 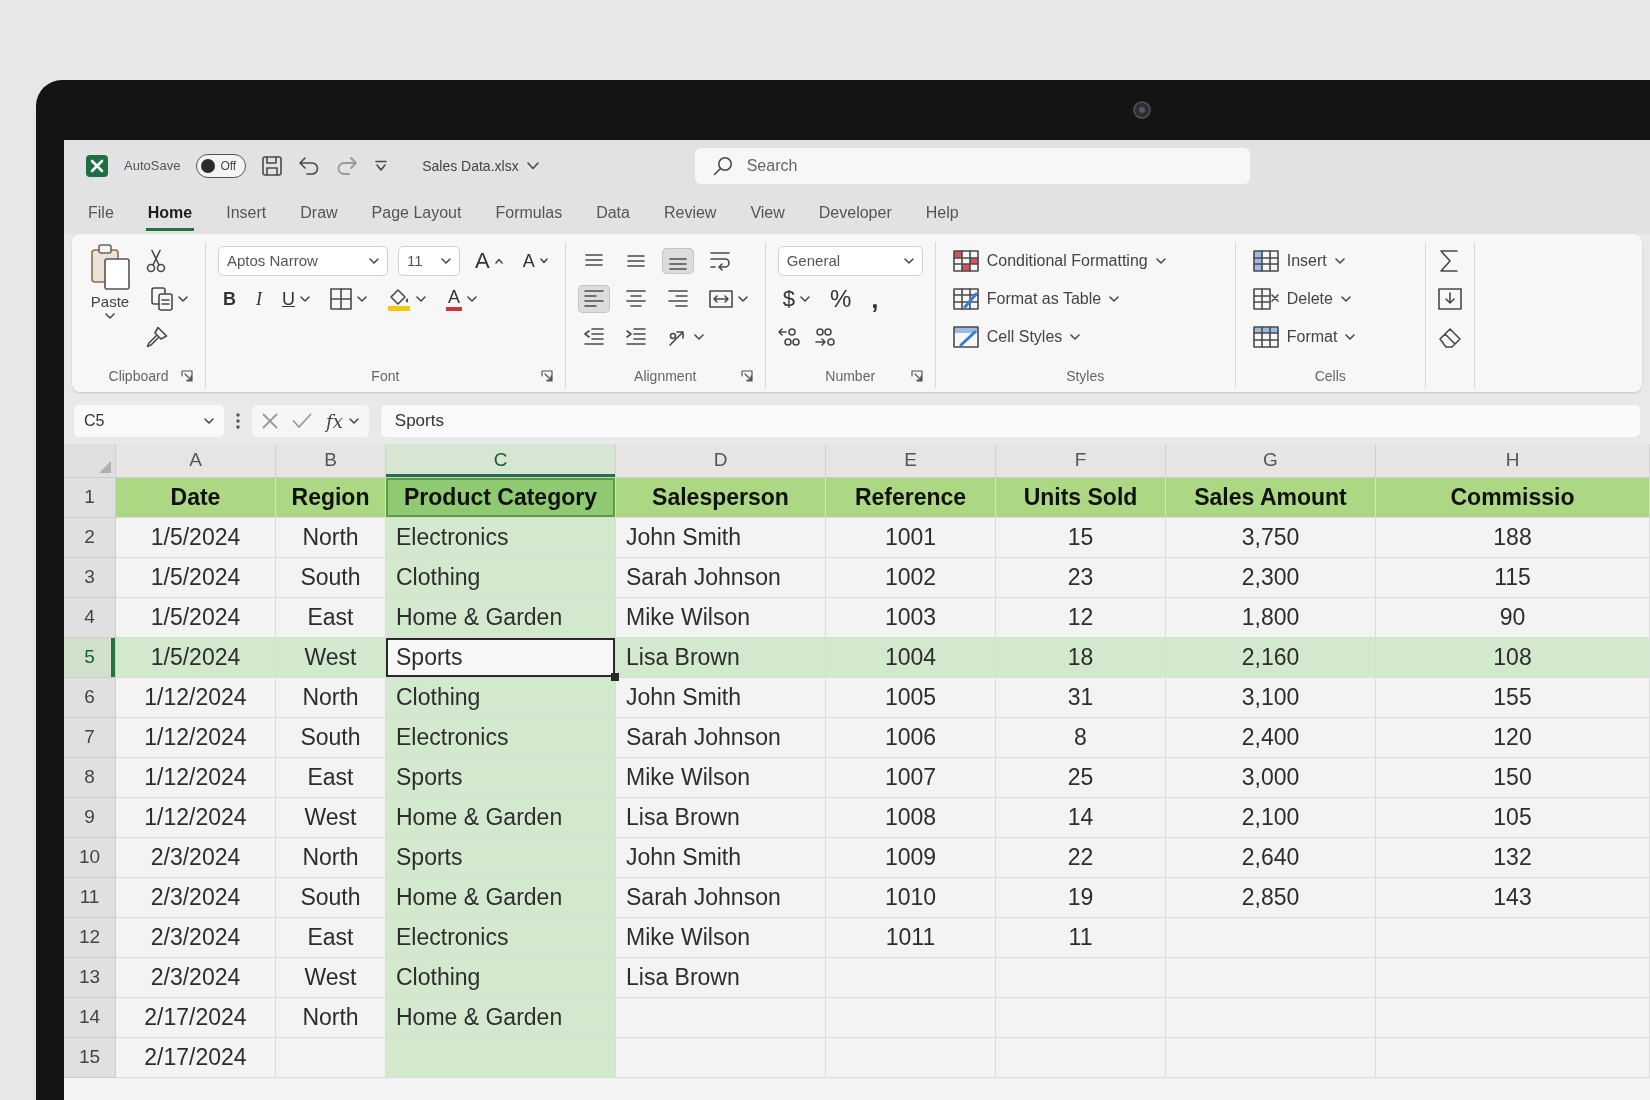 What do you see at coordinates (303, 261) in the screenshot?
I see `font-name-dropdown: Aptos Narrow` at bounding box center [303, 261].